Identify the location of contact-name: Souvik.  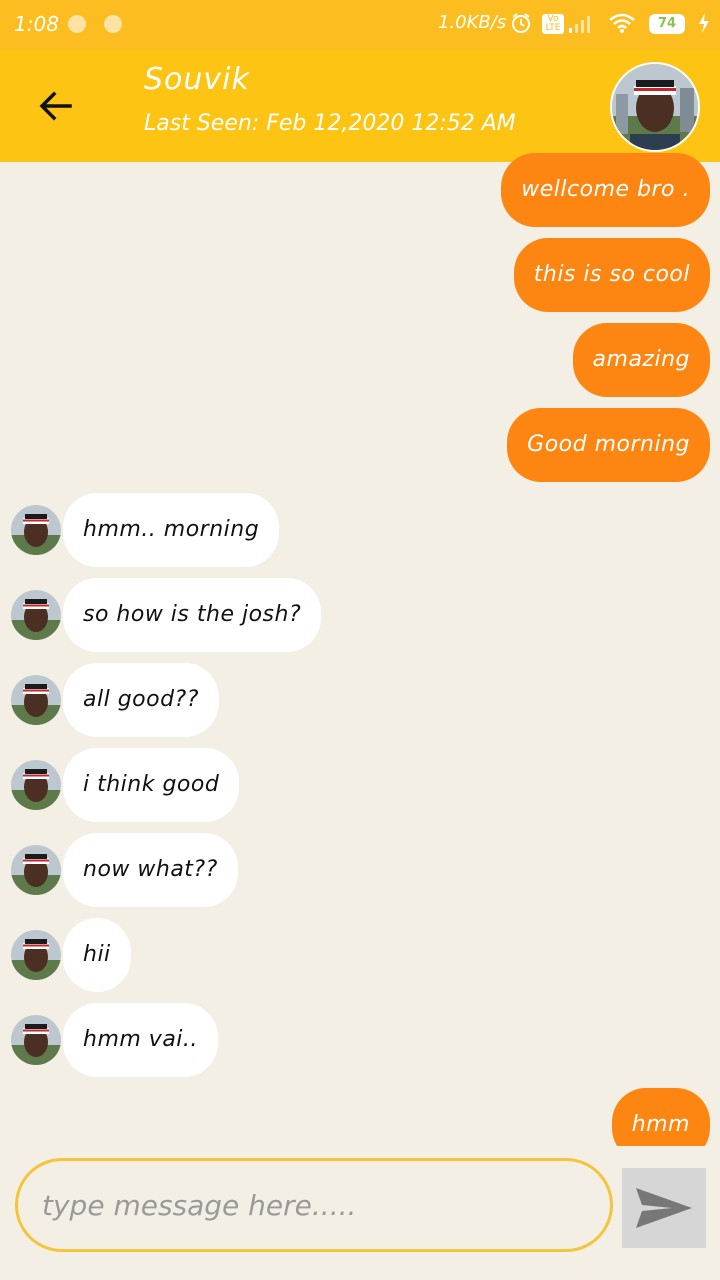
(197, 79).